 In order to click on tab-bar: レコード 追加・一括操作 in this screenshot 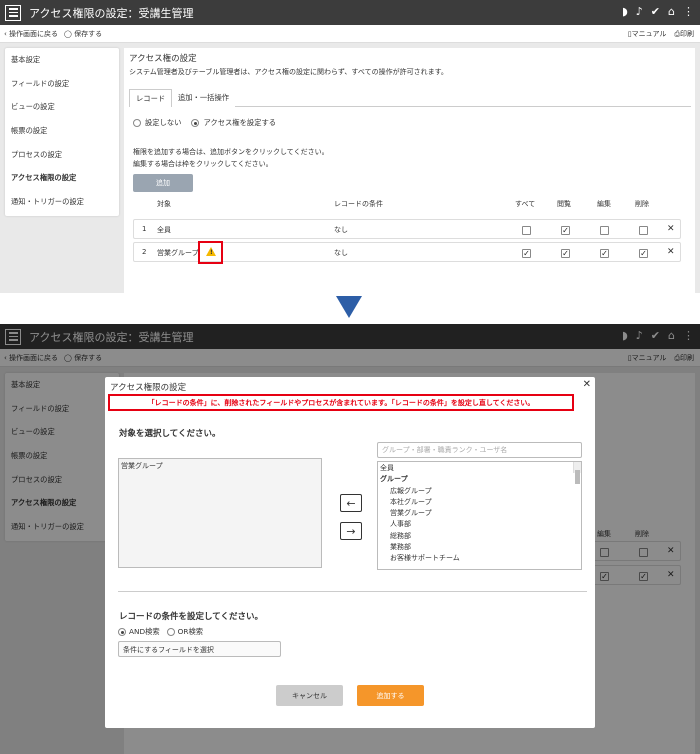, I will do `click(410, 98)`.